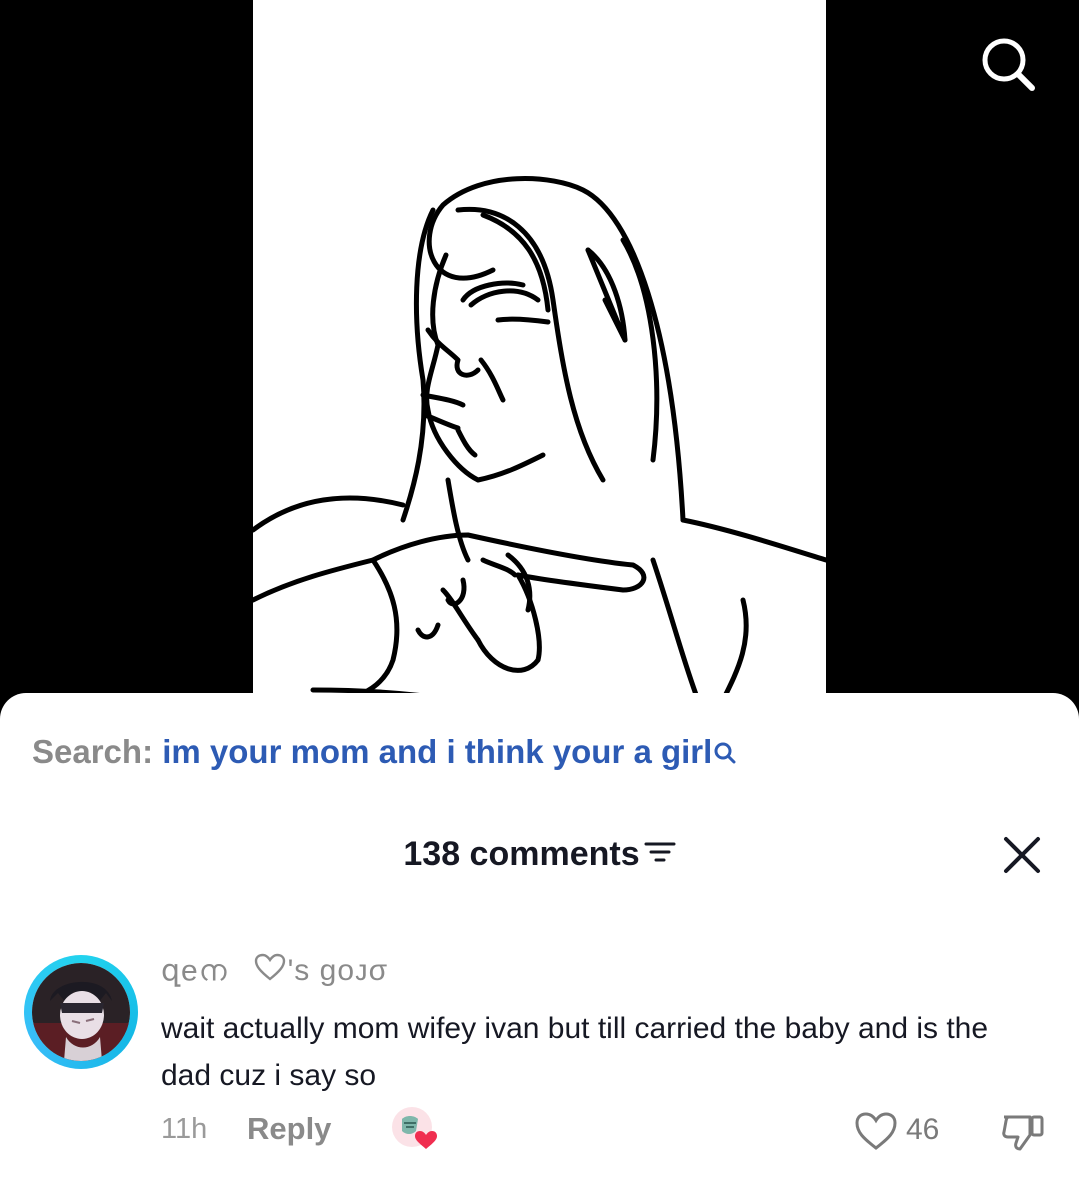 Image resolution: width=1079 pixels, height=1200 pixels. Describe the element at coordinates (1023, 1133) in the screenshot. I see `thumbs-down-icon` at that location.